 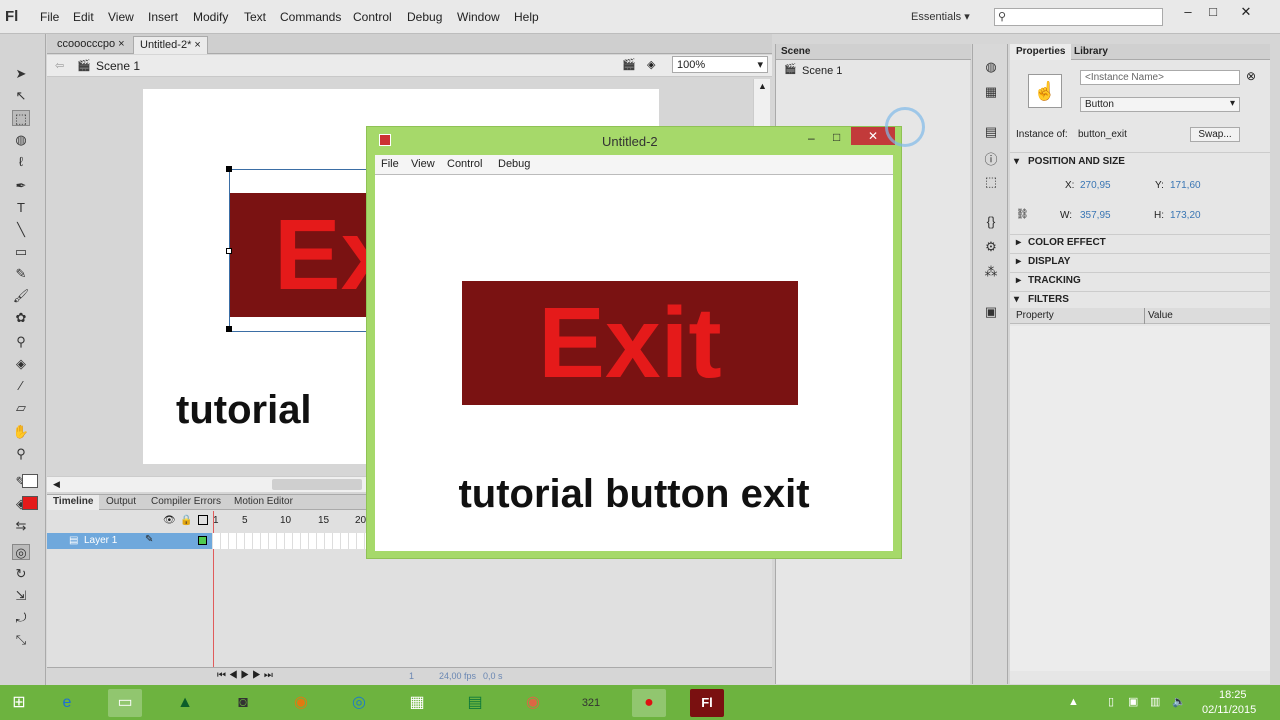 I want to click on menu-modify: Modify, so click(x=210, y=17).